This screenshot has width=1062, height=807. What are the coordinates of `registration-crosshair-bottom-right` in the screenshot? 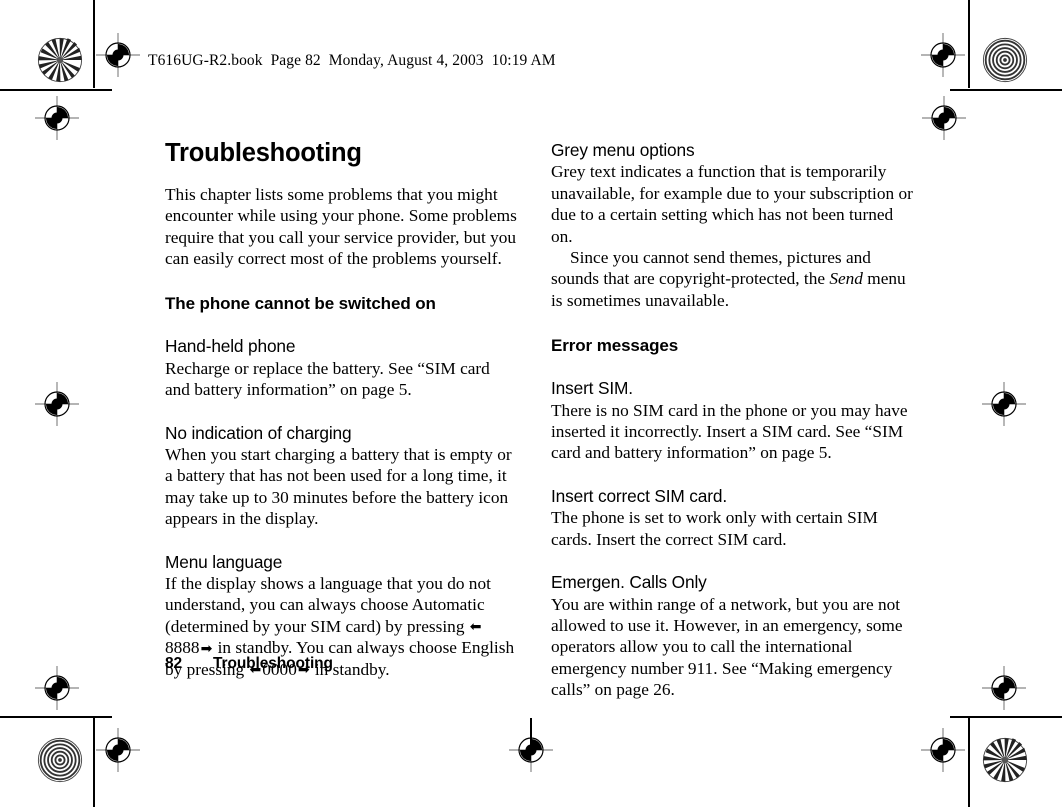 It's located at (1004, 688).